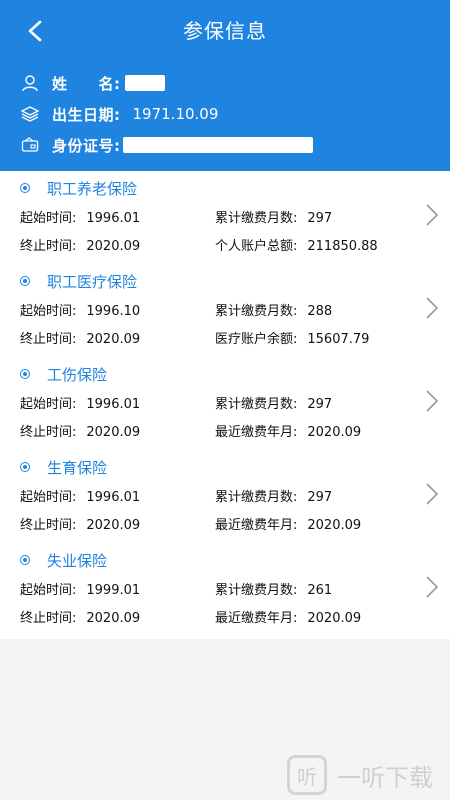  What do you see at coordinates (217, 145) in the screenshot?
I see `id-redaction` at bounding box center [217, 145].